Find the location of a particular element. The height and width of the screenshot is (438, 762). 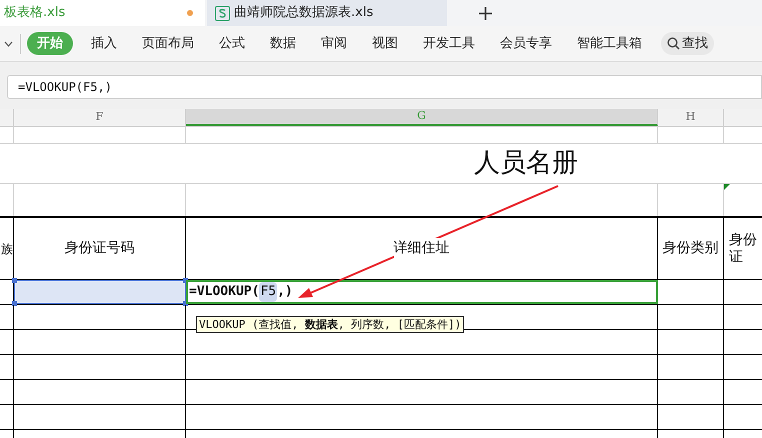

column-header: H is located at coordinates (691, 117).